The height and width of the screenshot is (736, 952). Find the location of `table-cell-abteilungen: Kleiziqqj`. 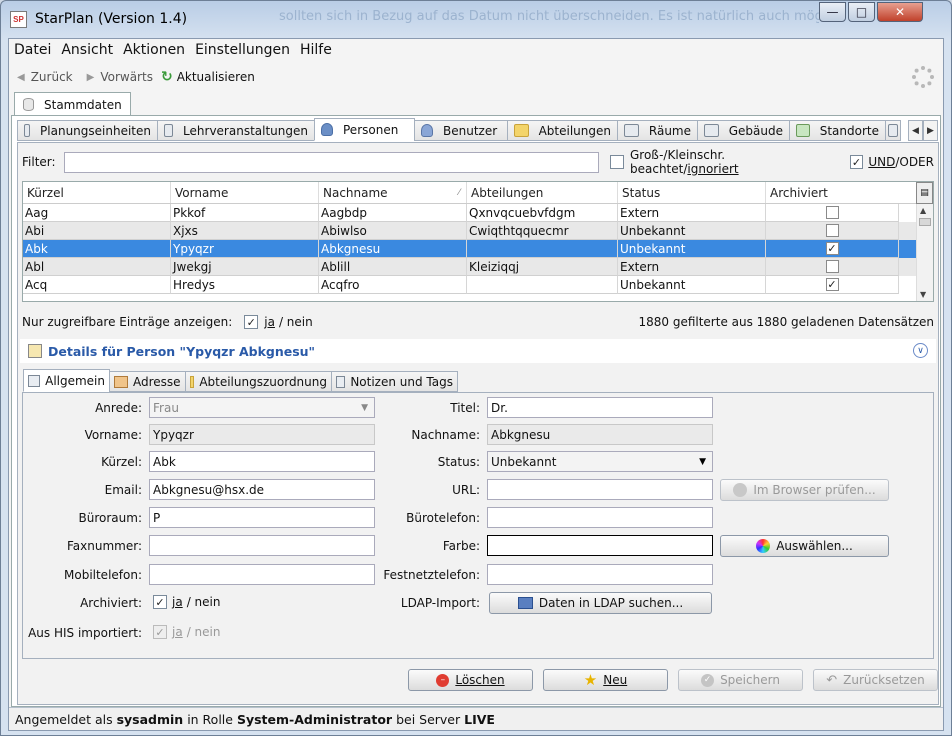

table-cell-abteilungen: Kleiziqqj is located at coordinates (542, 267).